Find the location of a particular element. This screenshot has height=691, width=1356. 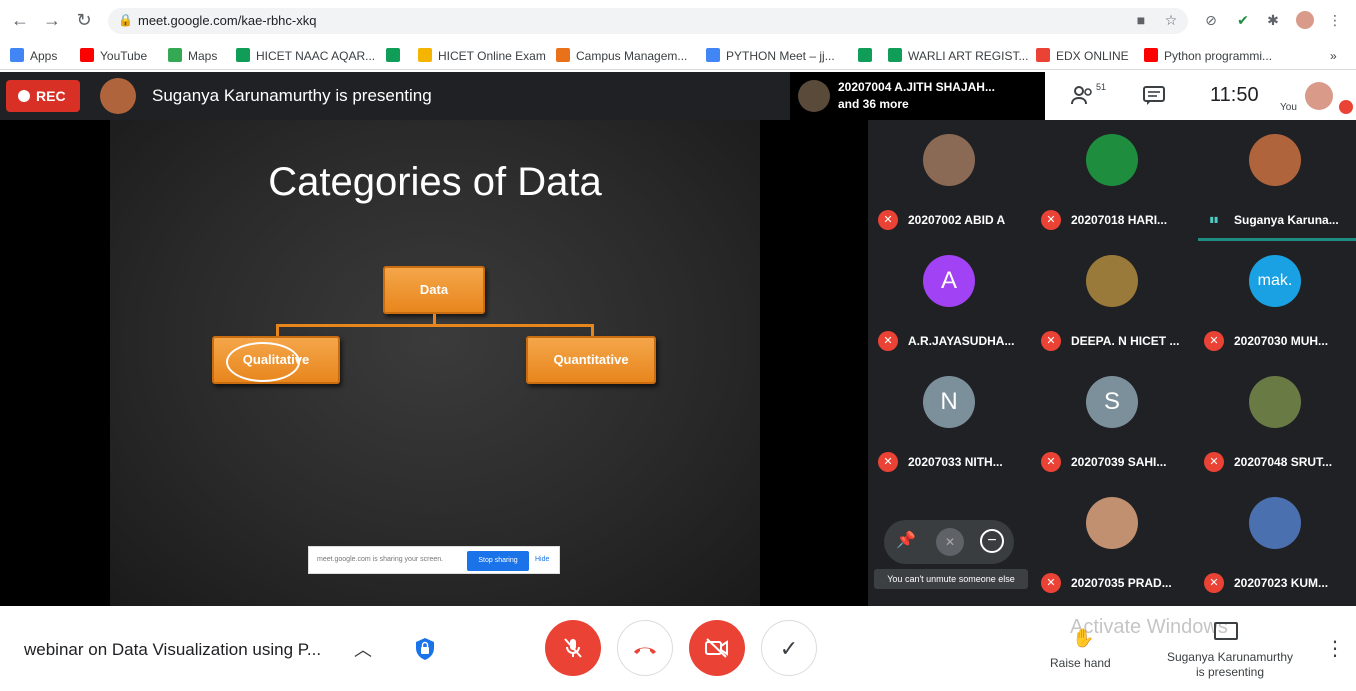

hang-up-icon is located at coordinates (645, 650).